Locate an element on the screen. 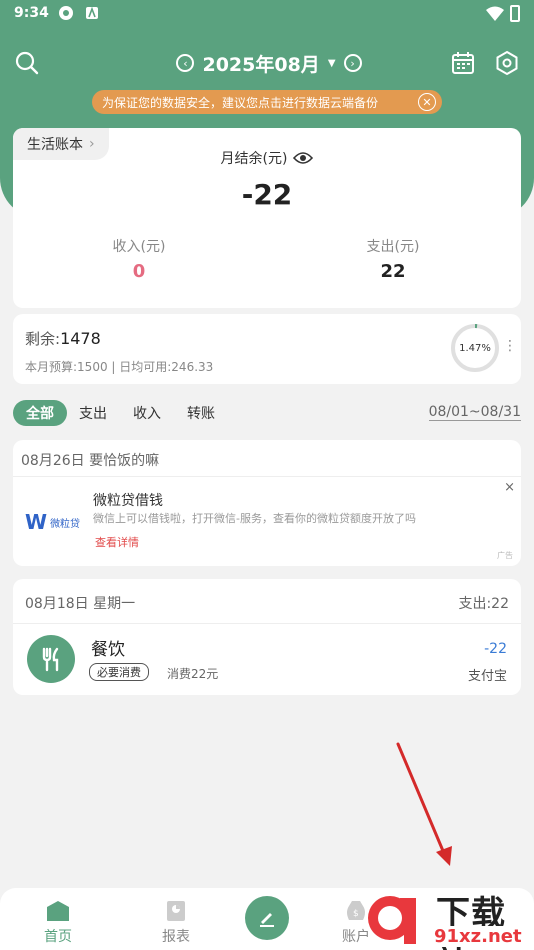 Image resolution: width=534 pixels, height=950 pixels. caret-down-icon: ▼ is located at coordinates (332, 63).